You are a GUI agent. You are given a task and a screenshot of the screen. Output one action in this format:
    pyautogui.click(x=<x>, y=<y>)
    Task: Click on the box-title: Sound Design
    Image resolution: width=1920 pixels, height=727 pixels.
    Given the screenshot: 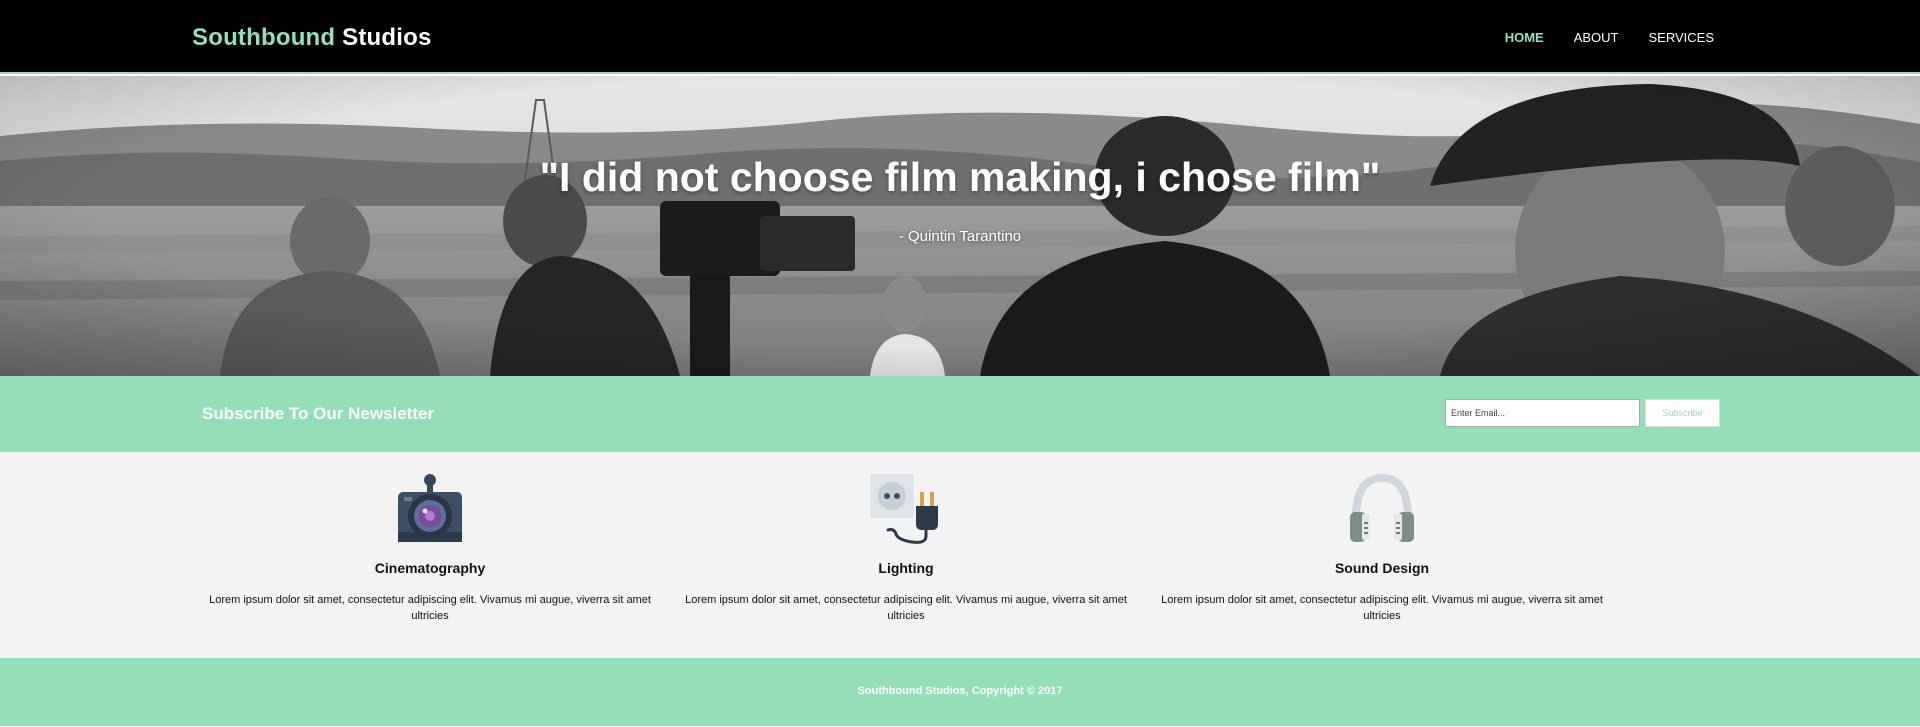 What is the action you would take?
    pyautogui.click(x=1382, y=568)
    